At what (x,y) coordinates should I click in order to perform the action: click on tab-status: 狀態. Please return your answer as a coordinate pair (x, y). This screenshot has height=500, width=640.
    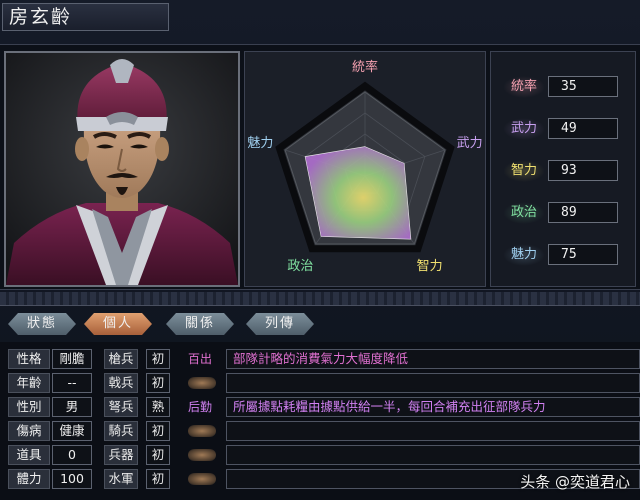
    Looking at the image, I should click on (42, 324).